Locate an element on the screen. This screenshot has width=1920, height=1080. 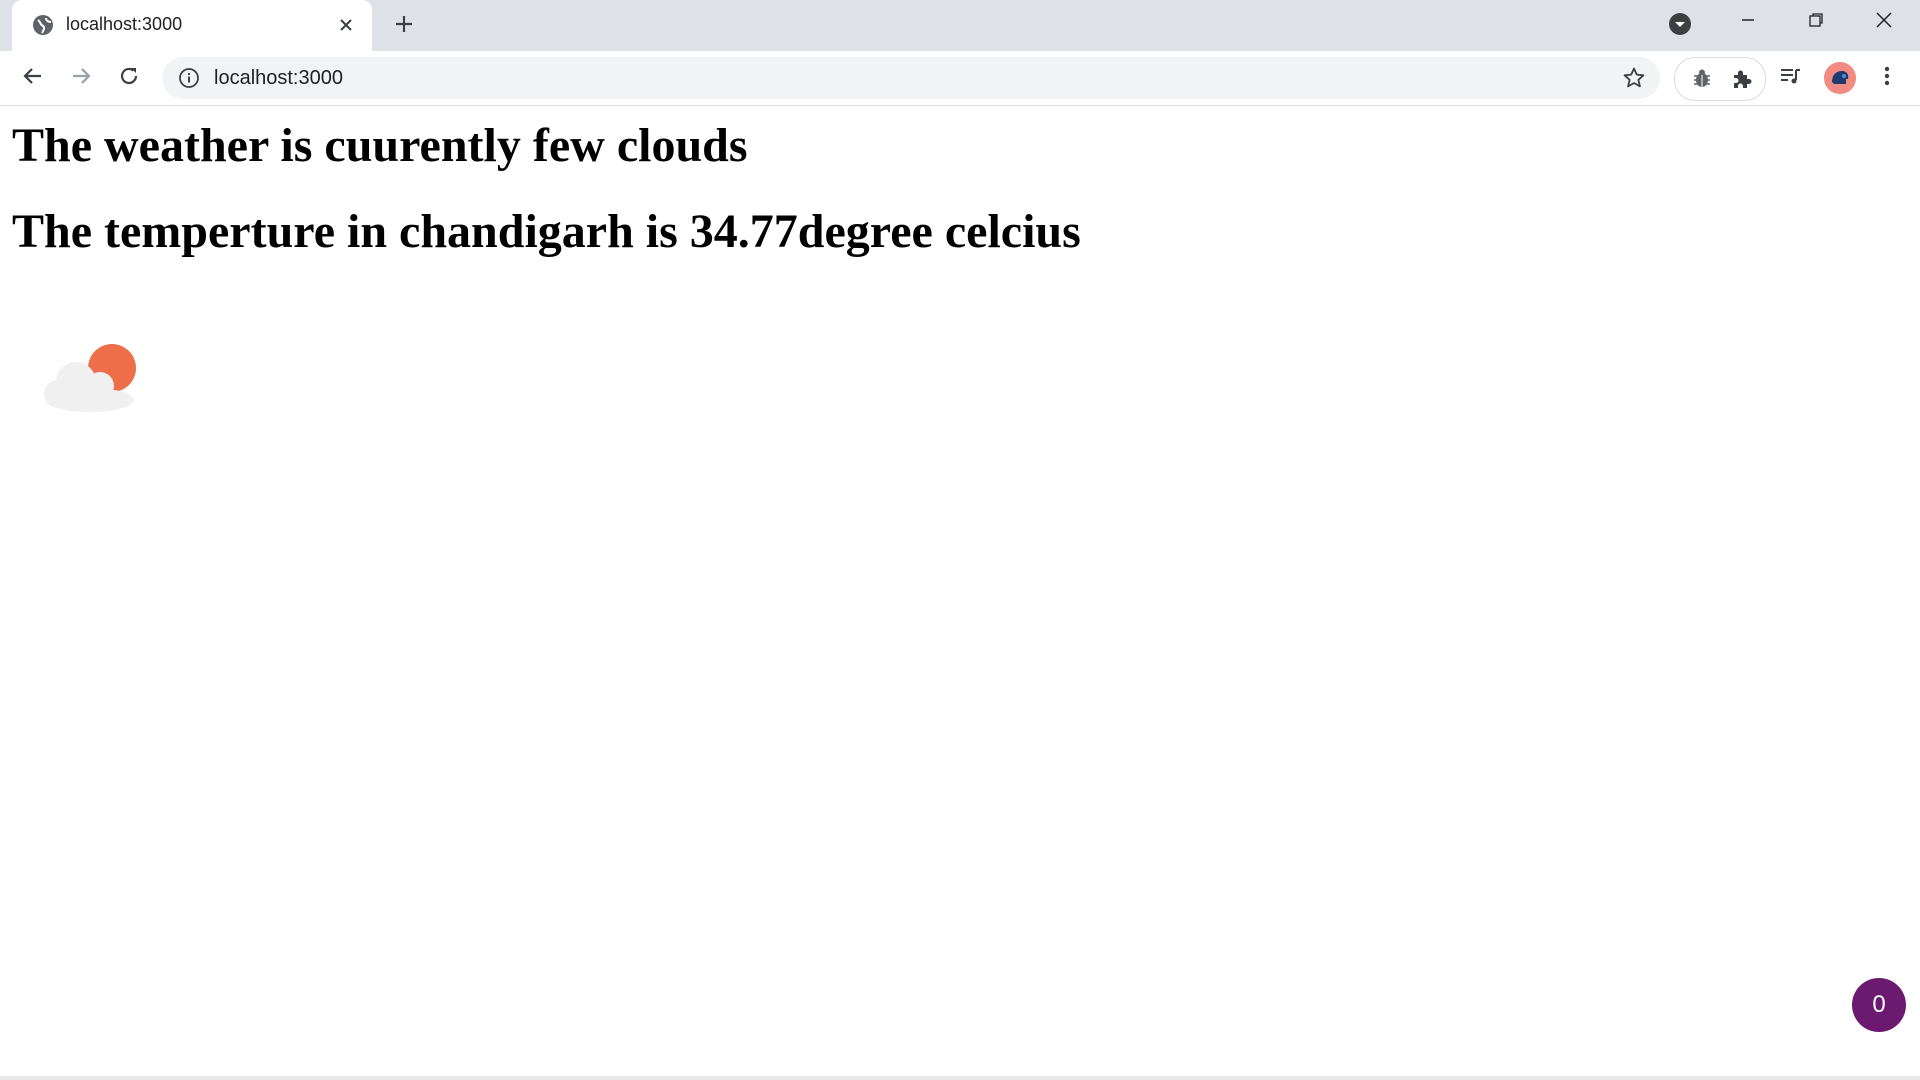
close-window-button is located at coordinates (1884, 22).